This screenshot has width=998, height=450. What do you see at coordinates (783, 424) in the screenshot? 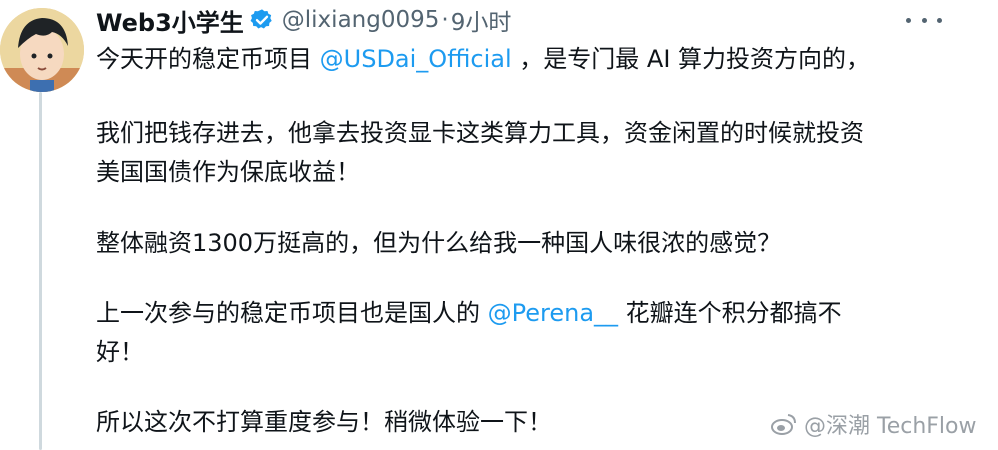
I see `weibo-logo-icon` at bounding box center [783, 424].